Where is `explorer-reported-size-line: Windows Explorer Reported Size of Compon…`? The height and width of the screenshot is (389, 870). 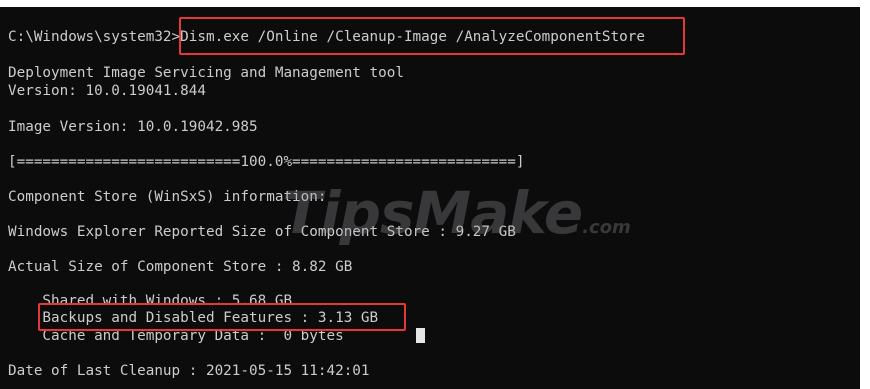
explorer-reported-size-line: Windows Explorer Reported Size of Compon… is located at coordinates (262, 232).